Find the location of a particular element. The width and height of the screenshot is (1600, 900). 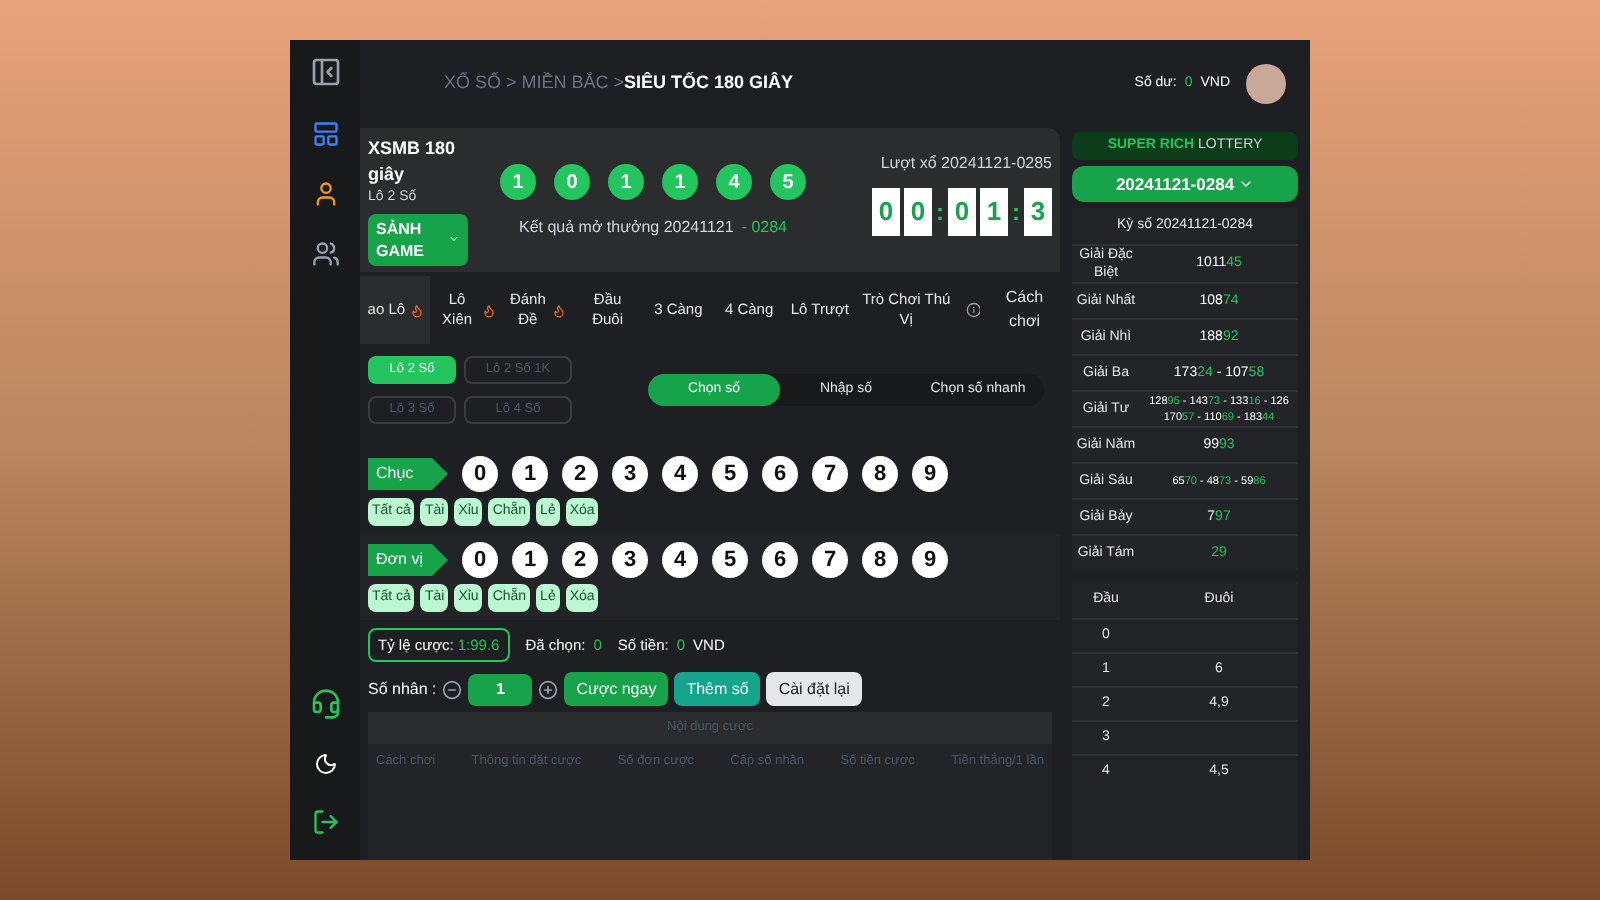

picker-label: Chục is located at coordinates (408, 474).